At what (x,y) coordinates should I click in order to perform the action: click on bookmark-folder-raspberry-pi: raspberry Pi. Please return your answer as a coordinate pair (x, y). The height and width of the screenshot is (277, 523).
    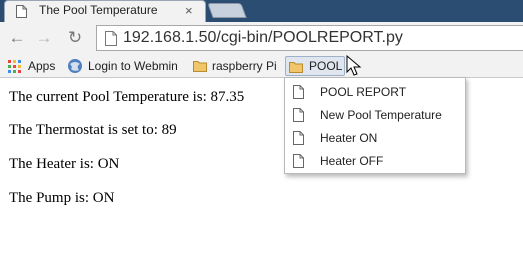
    Looking at the image, I should click on (236, 66).